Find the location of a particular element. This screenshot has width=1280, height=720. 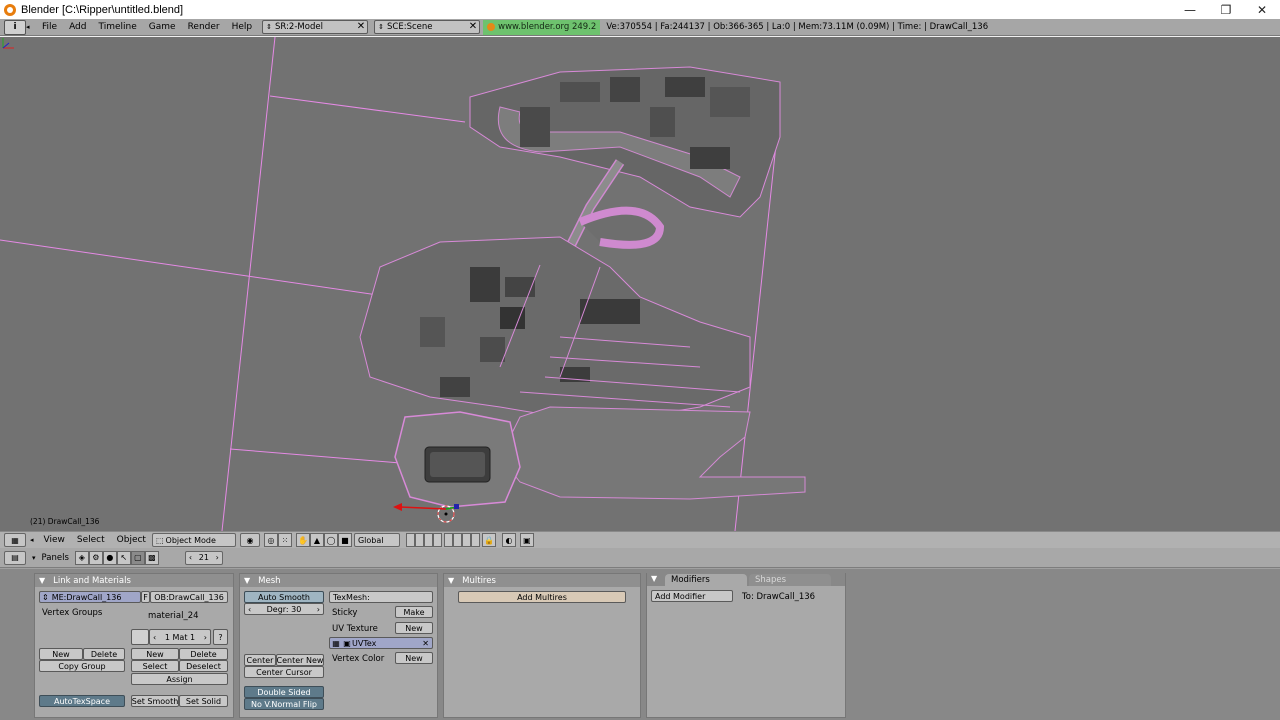

double-sided-toggle: Double Sided is located at coordinates (284, 692).